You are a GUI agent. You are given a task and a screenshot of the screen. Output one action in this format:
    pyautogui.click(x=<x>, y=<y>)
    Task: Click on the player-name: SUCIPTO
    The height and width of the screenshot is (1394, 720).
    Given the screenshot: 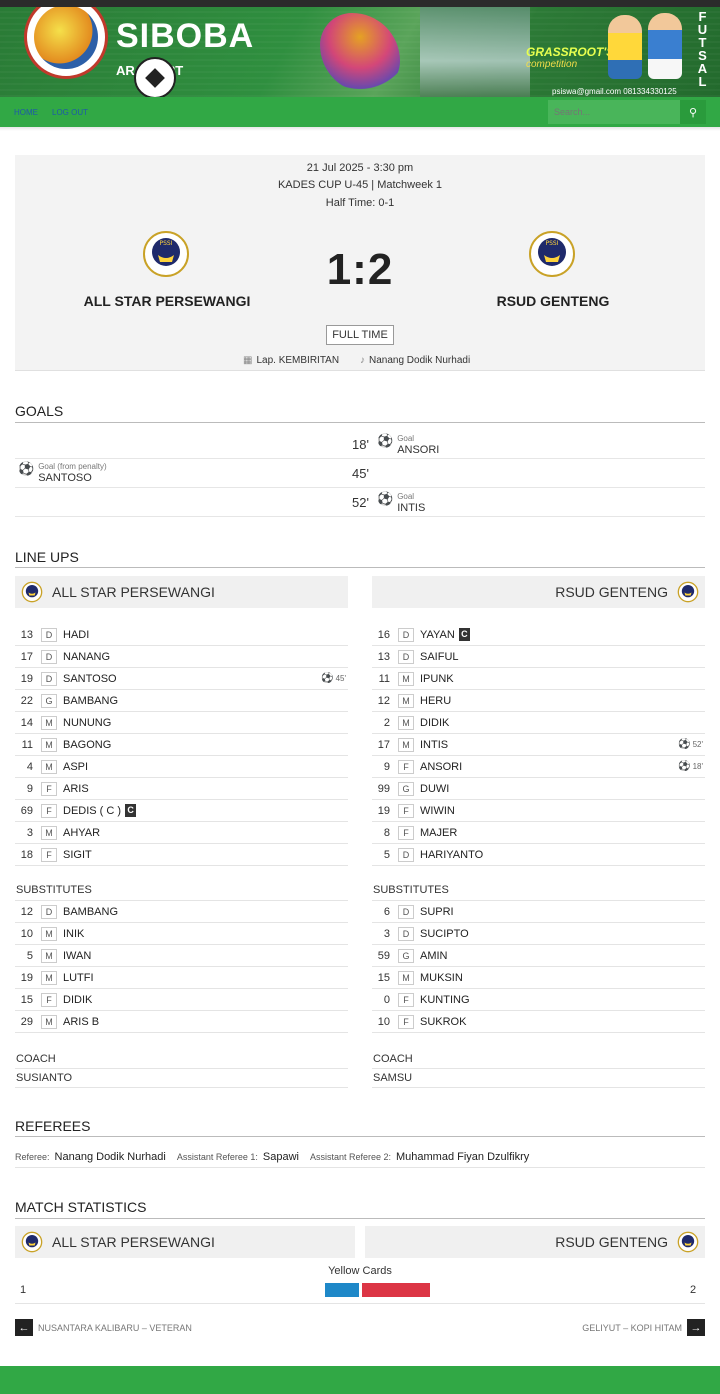 What is the action you would take?
    pyautogui.click(x=444, y=934)
    